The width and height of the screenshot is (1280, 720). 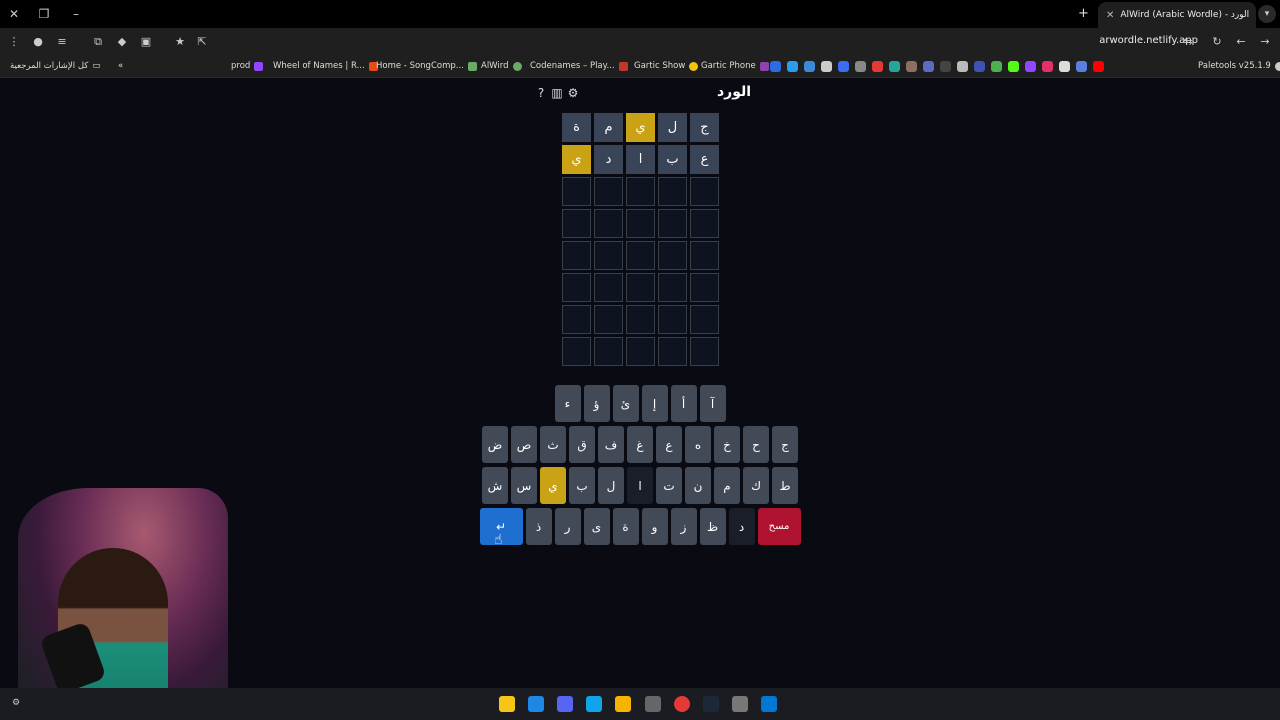 I want to click on letter-key: ي, so click(x=553, y=485).